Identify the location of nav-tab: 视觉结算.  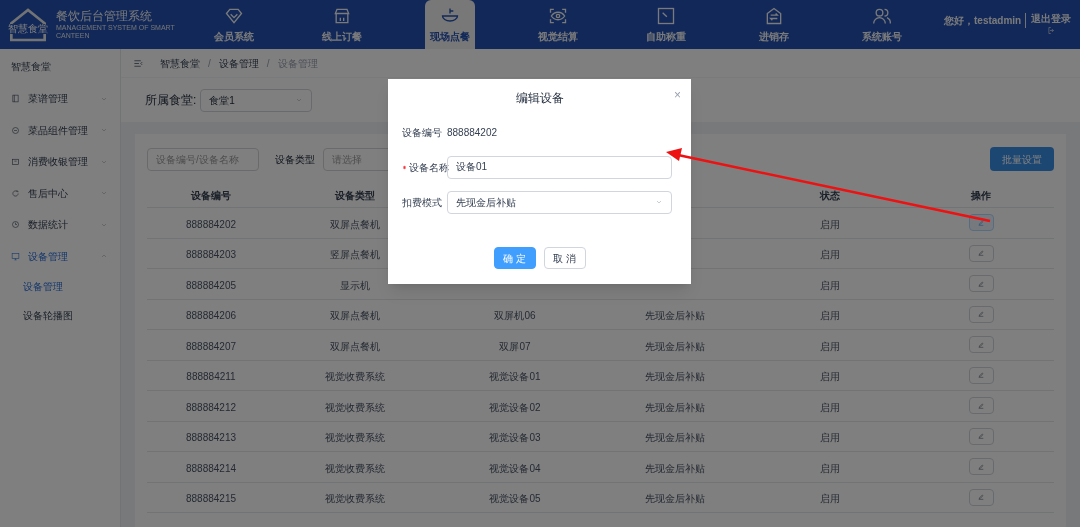
(558, 24).